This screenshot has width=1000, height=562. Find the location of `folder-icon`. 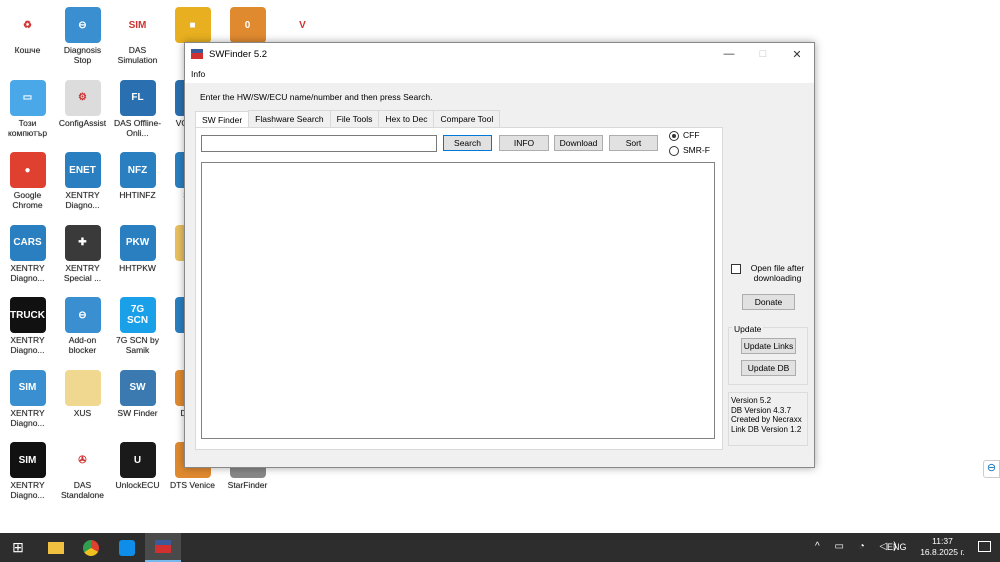

folder-icon is located at coordinates (56, 547).